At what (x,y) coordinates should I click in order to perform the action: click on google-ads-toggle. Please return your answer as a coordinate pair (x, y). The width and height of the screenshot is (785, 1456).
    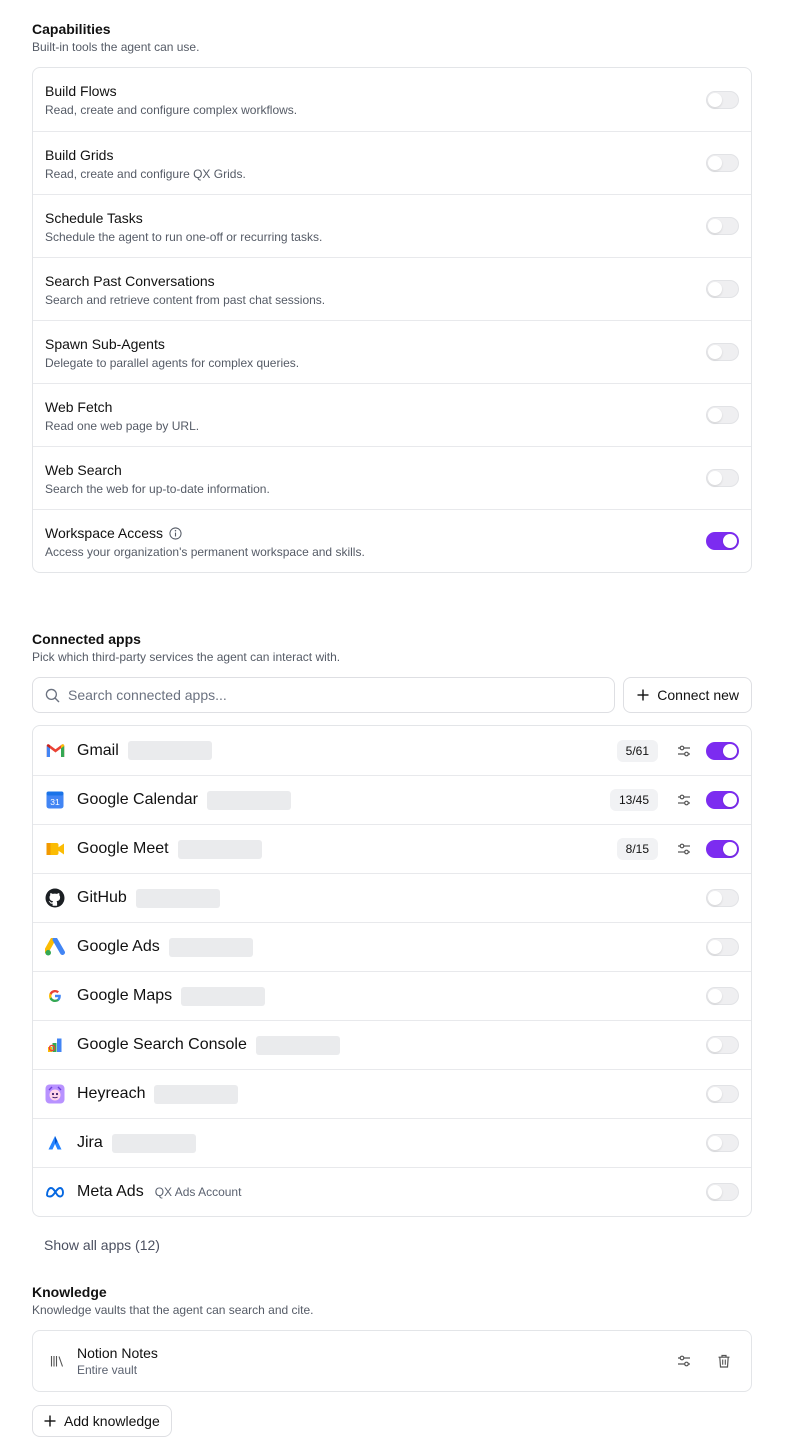
    Looking at the image, I should click on (722, 947).